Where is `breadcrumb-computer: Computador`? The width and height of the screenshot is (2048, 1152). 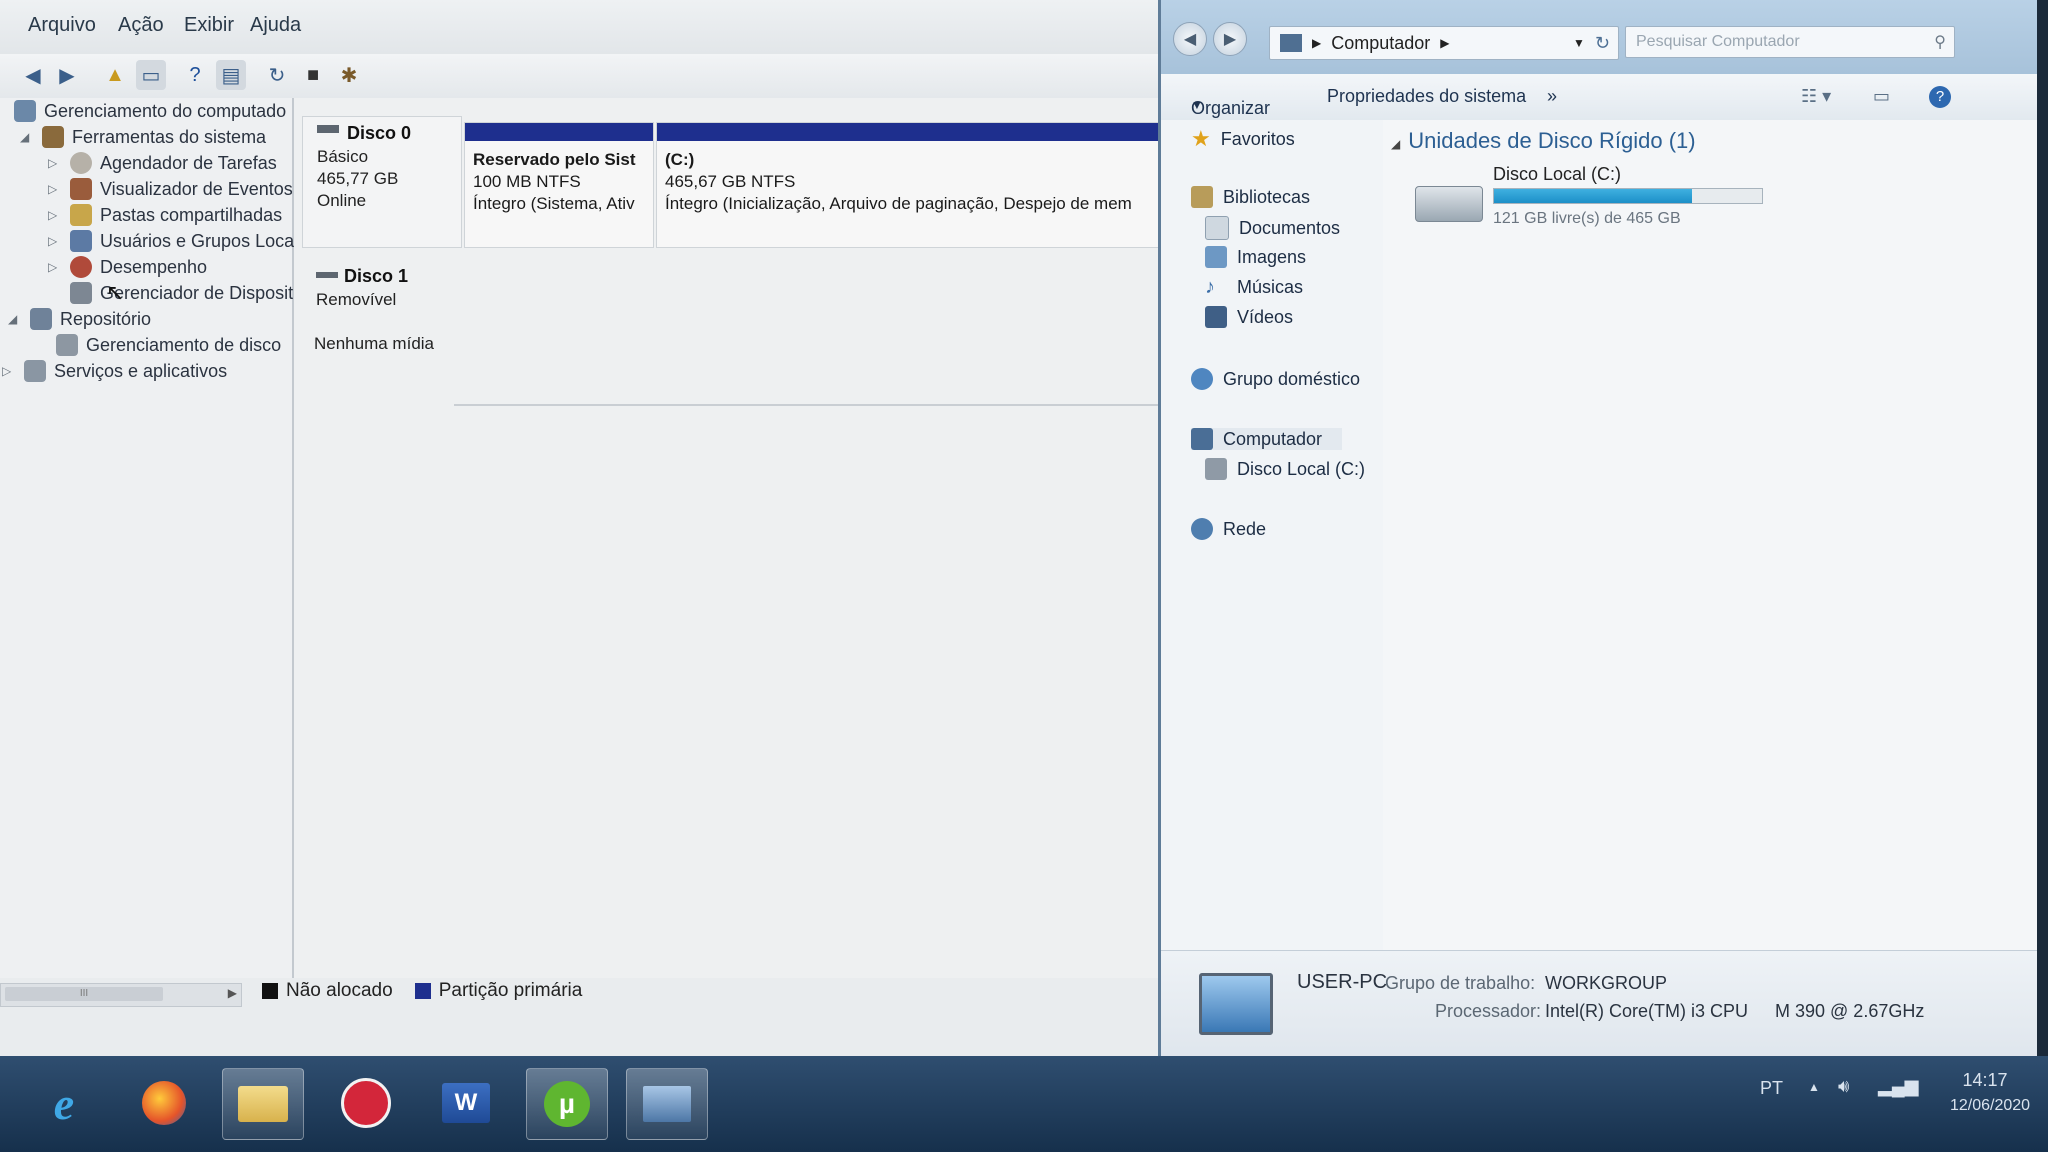 breadcrumb-computer: Computador is located at coordinates (1380, 43).